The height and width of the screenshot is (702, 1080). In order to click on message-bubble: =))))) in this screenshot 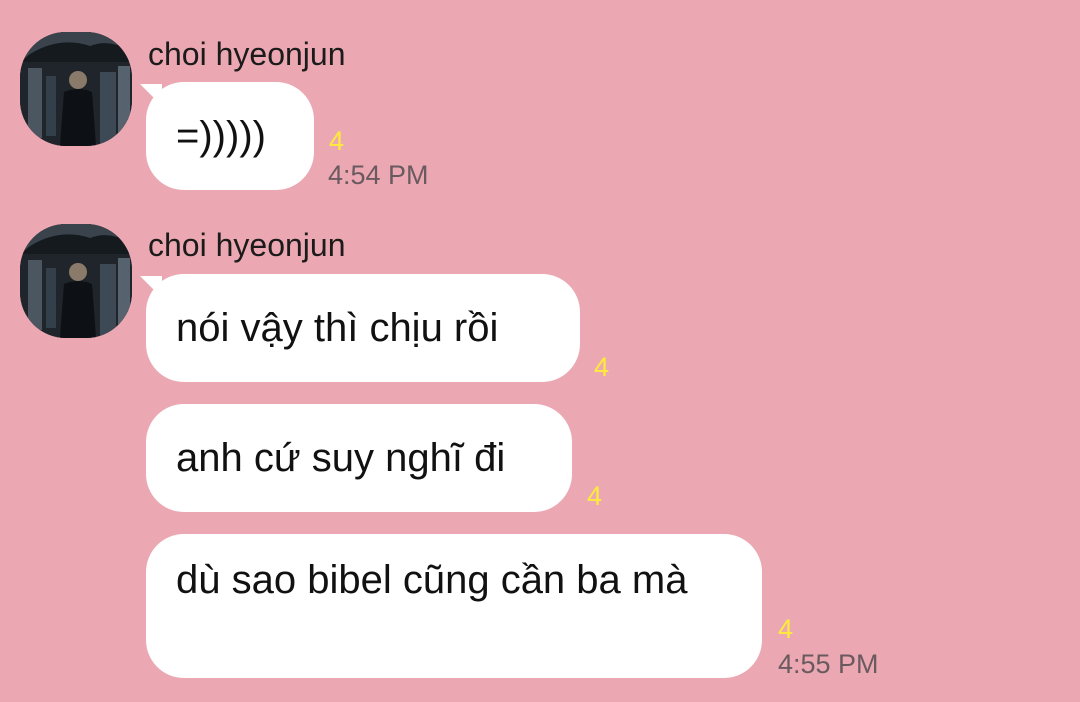, I will do `click(230, 136)`.